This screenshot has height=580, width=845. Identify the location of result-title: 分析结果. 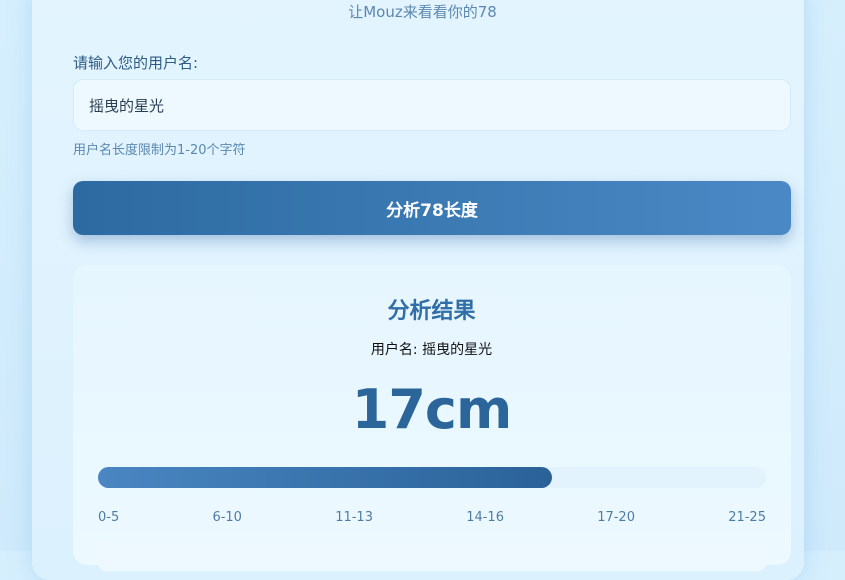
(431, 311).